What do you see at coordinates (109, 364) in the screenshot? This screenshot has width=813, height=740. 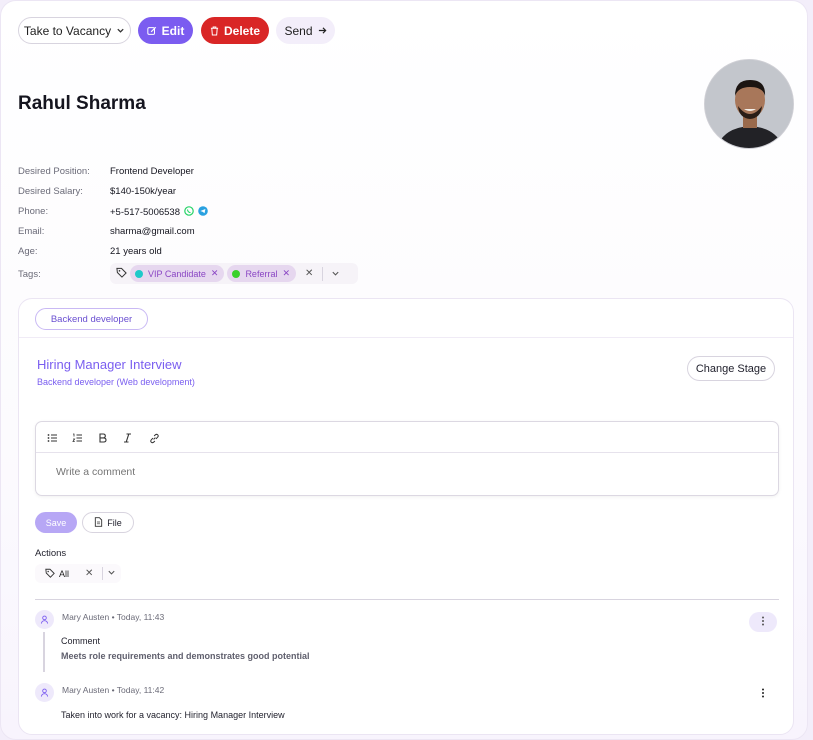 I see `stage-title: Hiring Manager Interview` at bounding box center [109, 364].